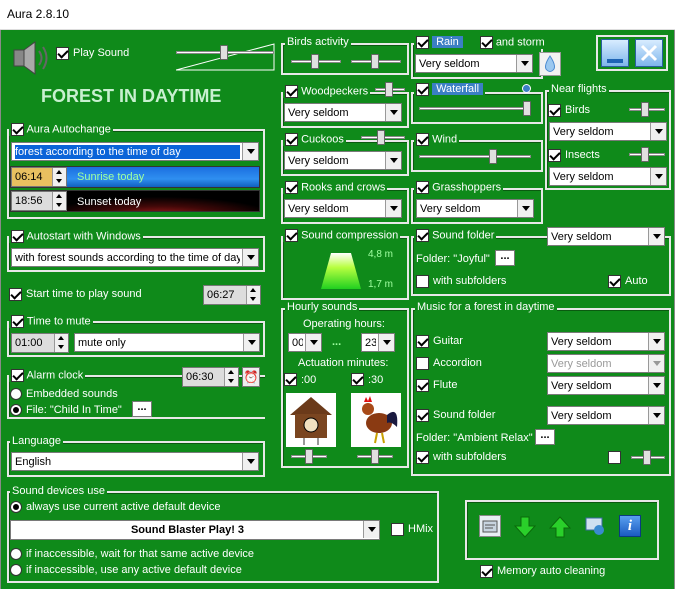 This screenshot has height=589, width=675. Describe the element at coordinates (344, 324) in the screenshot. I see `operating-hours-label: Operating hours:` at that location.